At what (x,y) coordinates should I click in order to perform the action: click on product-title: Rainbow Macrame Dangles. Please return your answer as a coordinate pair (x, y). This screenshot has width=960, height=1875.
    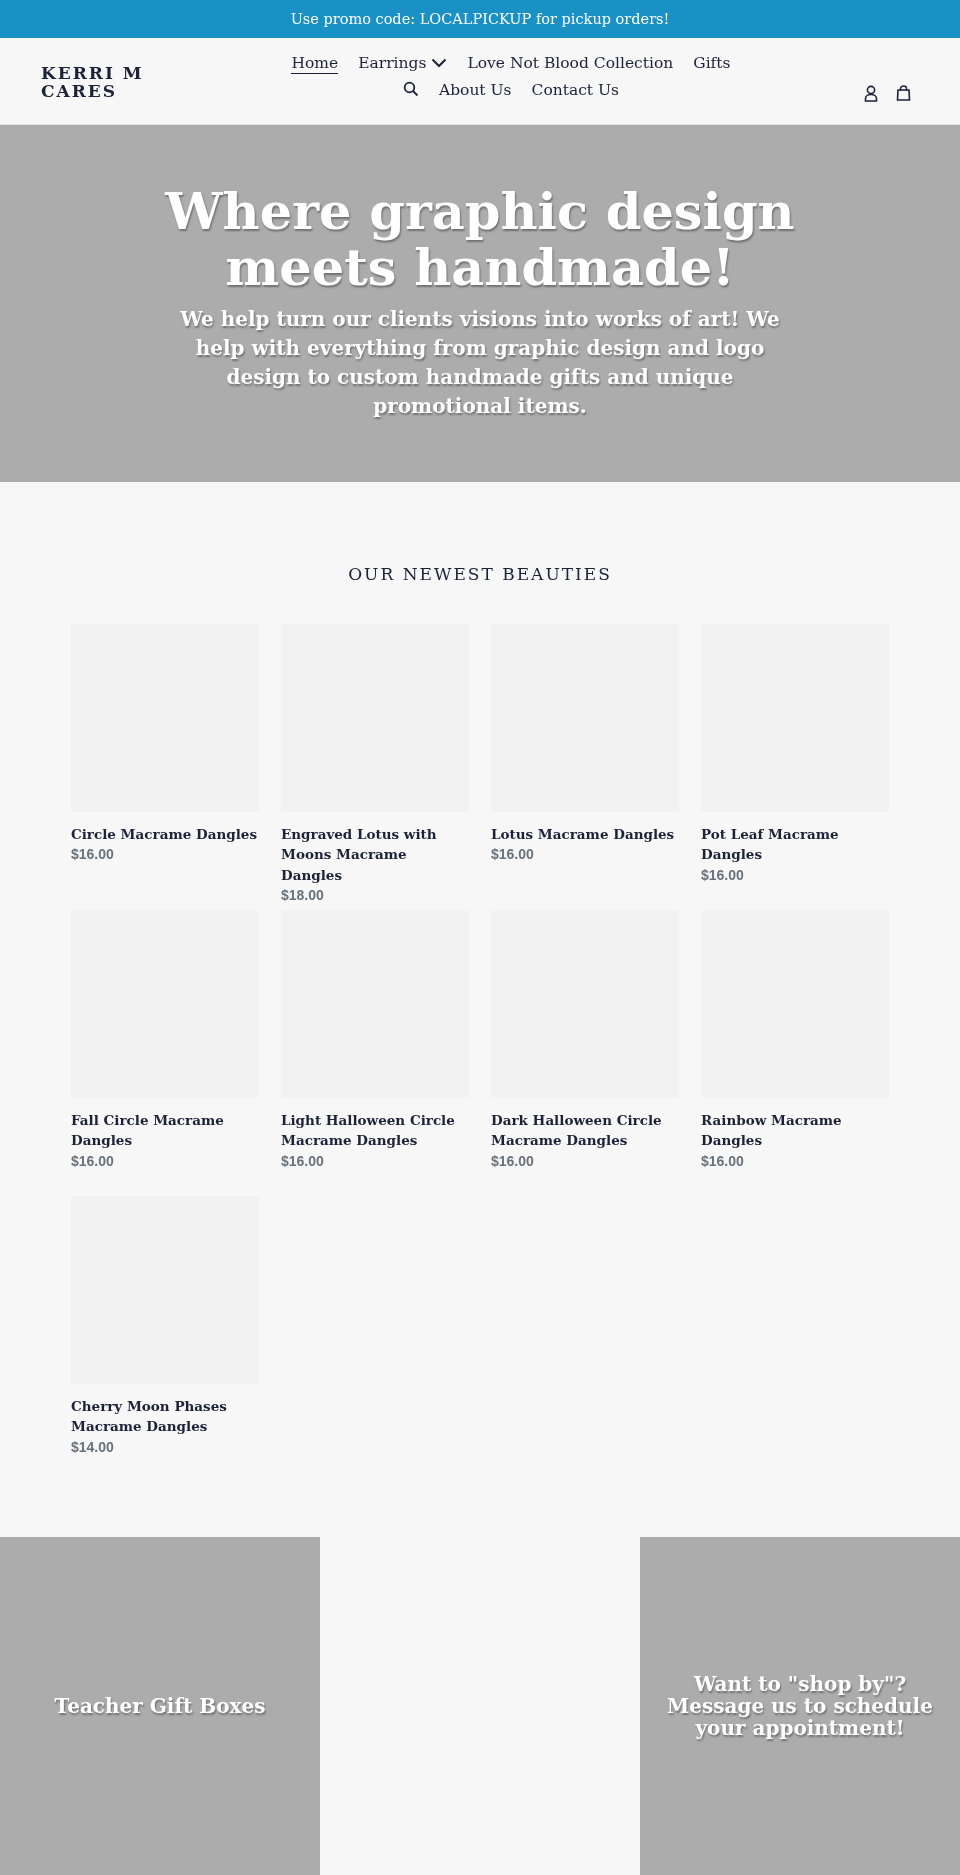
    Looking at the image, I should click on (795, 1130).